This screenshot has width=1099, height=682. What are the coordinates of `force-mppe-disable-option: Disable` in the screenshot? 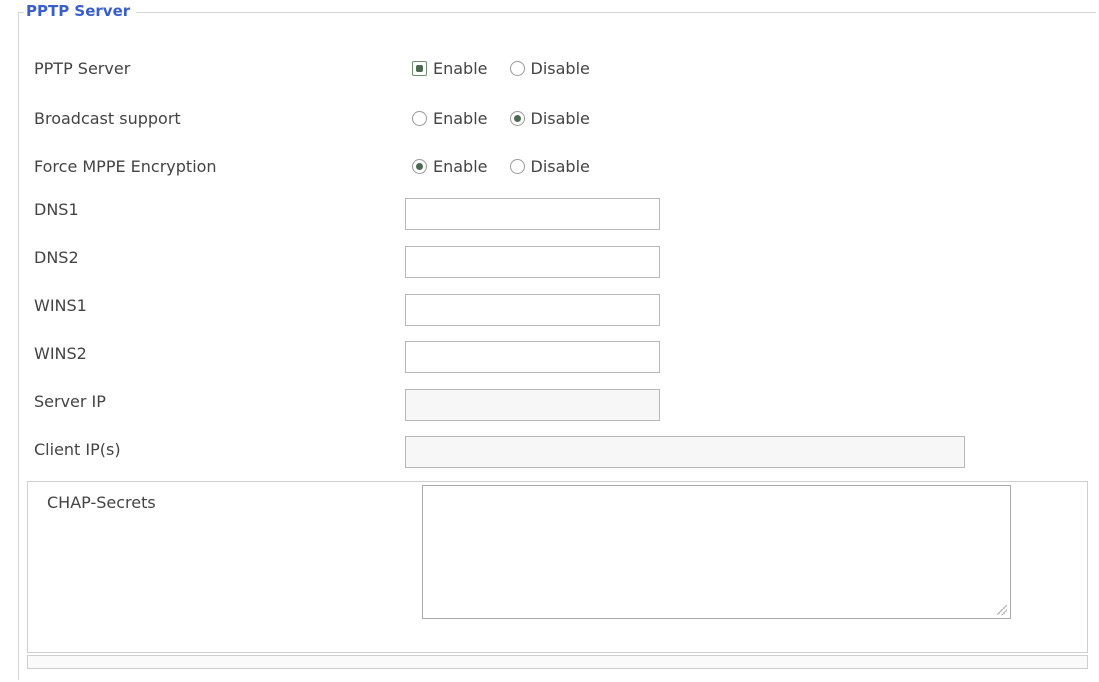 It's located at (549, 166).